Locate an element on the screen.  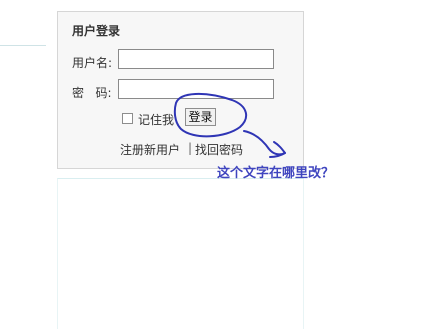
annotation-question-text: 这个文字在哪里改？ is located at coordinates (276, 173).